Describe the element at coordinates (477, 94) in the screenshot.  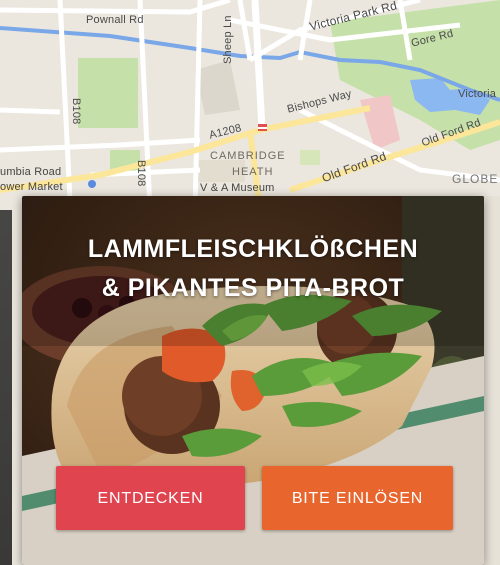
I see `map-label-victoria: Victoria` at that location.